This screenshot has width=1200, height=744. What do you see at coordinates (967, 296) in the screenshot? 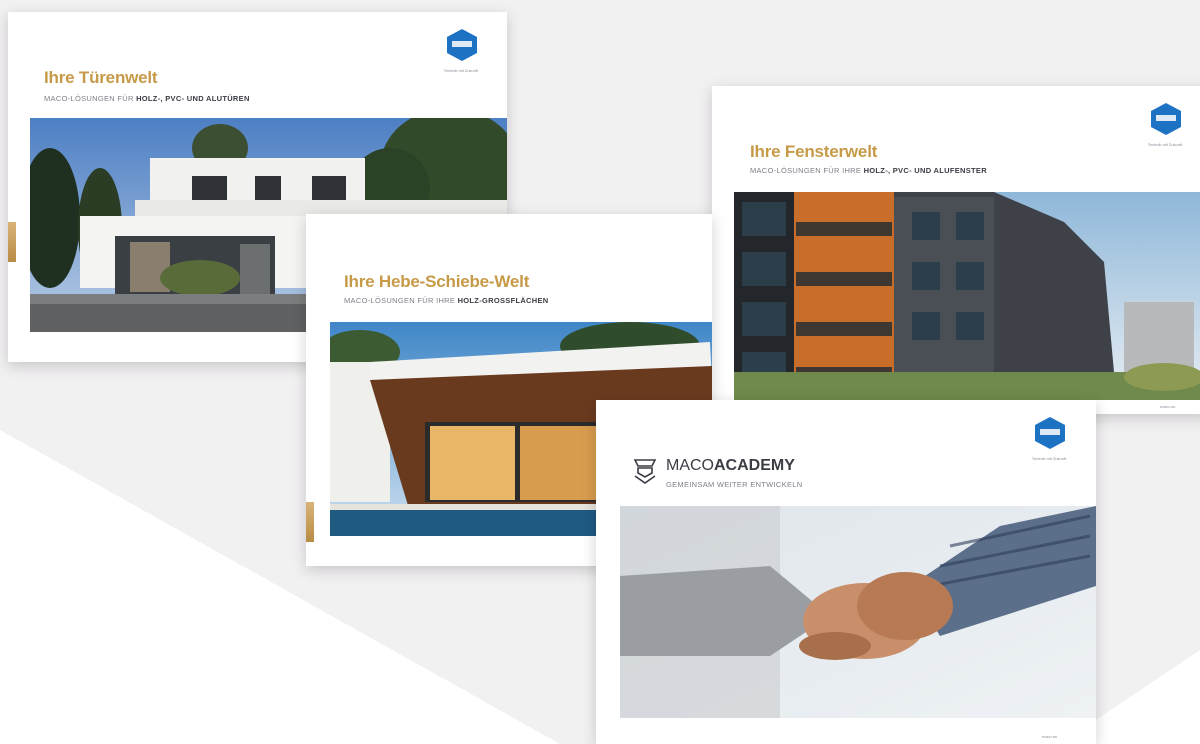
I see `apartment-photo` at bounding box center [967, 296].